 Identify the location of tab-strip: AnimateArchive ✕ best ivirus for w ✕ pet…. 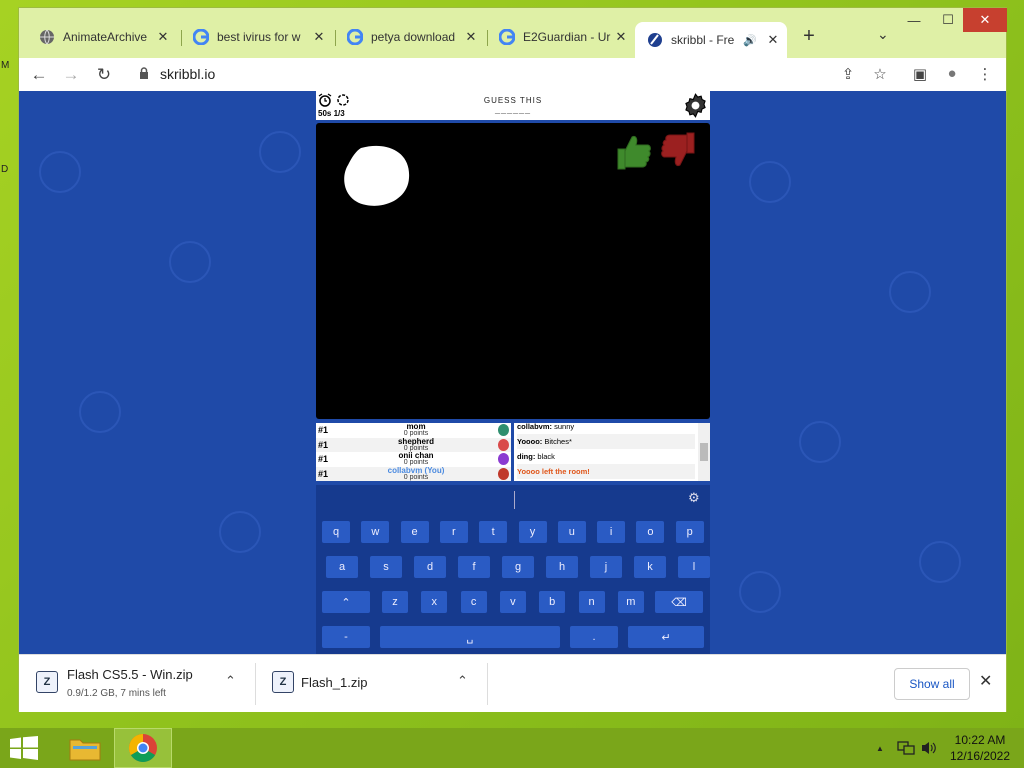
(513, 33).